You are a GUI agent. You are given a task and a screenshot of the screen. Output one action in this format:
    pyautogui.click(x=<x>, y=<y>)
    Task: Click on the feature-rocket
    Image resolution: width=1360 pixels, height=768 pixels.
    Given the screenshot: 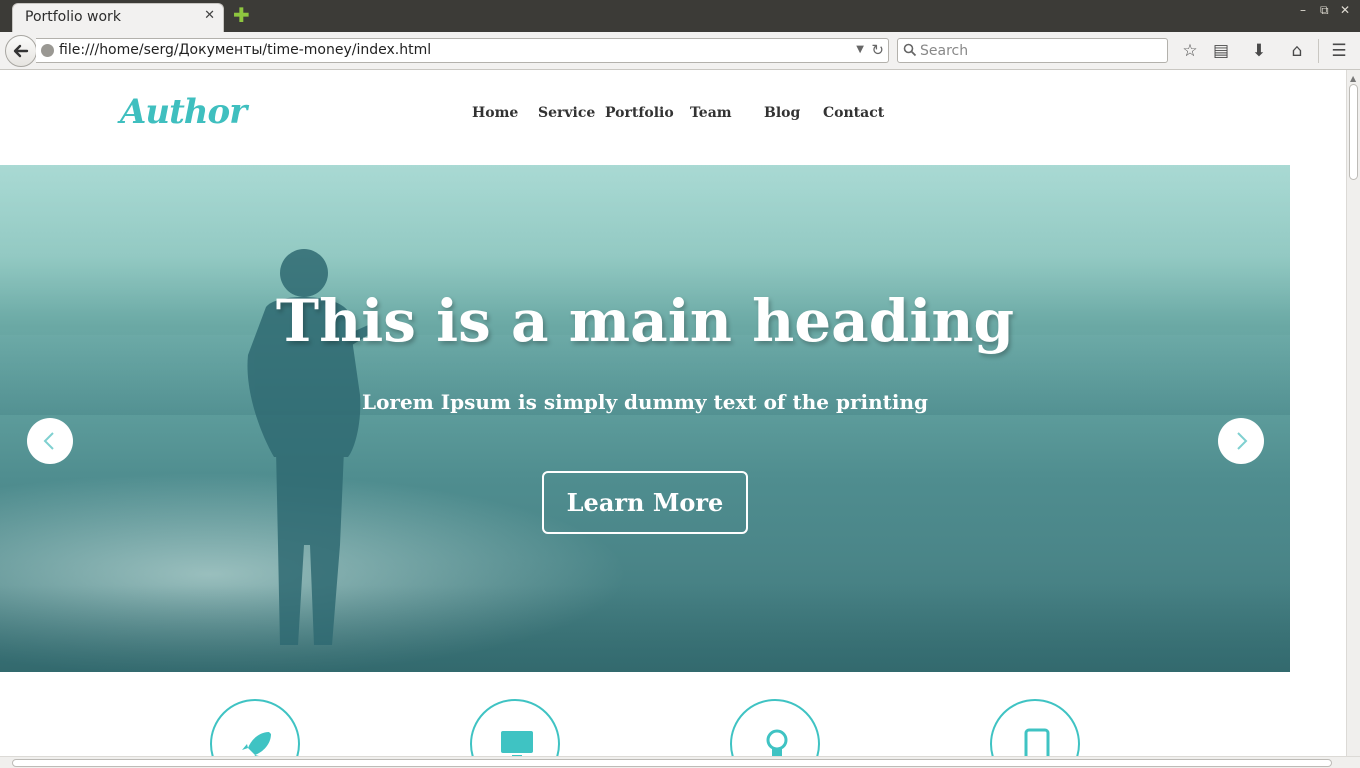 What is the action you would take?
    pyautogui.click(x=255, y=727)
    